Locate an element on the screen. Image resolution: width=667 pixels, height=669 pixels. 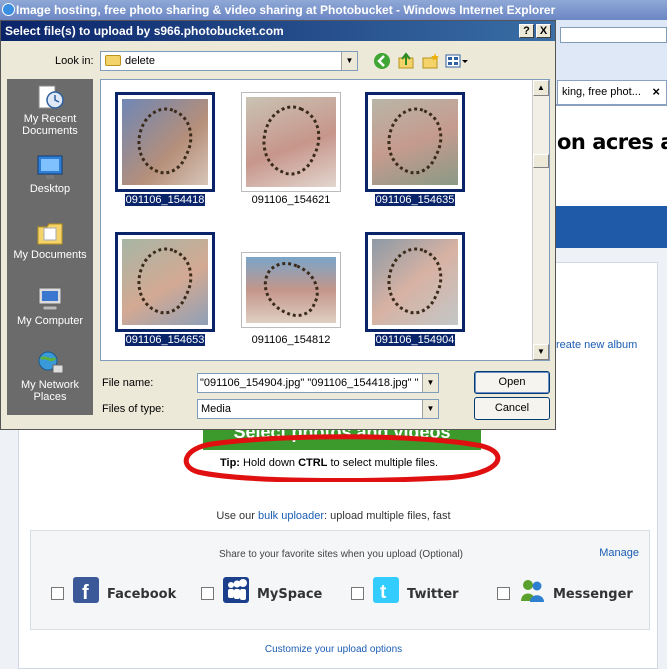
look-in-combo: delete ▼ is located at coordinates (229, 61).